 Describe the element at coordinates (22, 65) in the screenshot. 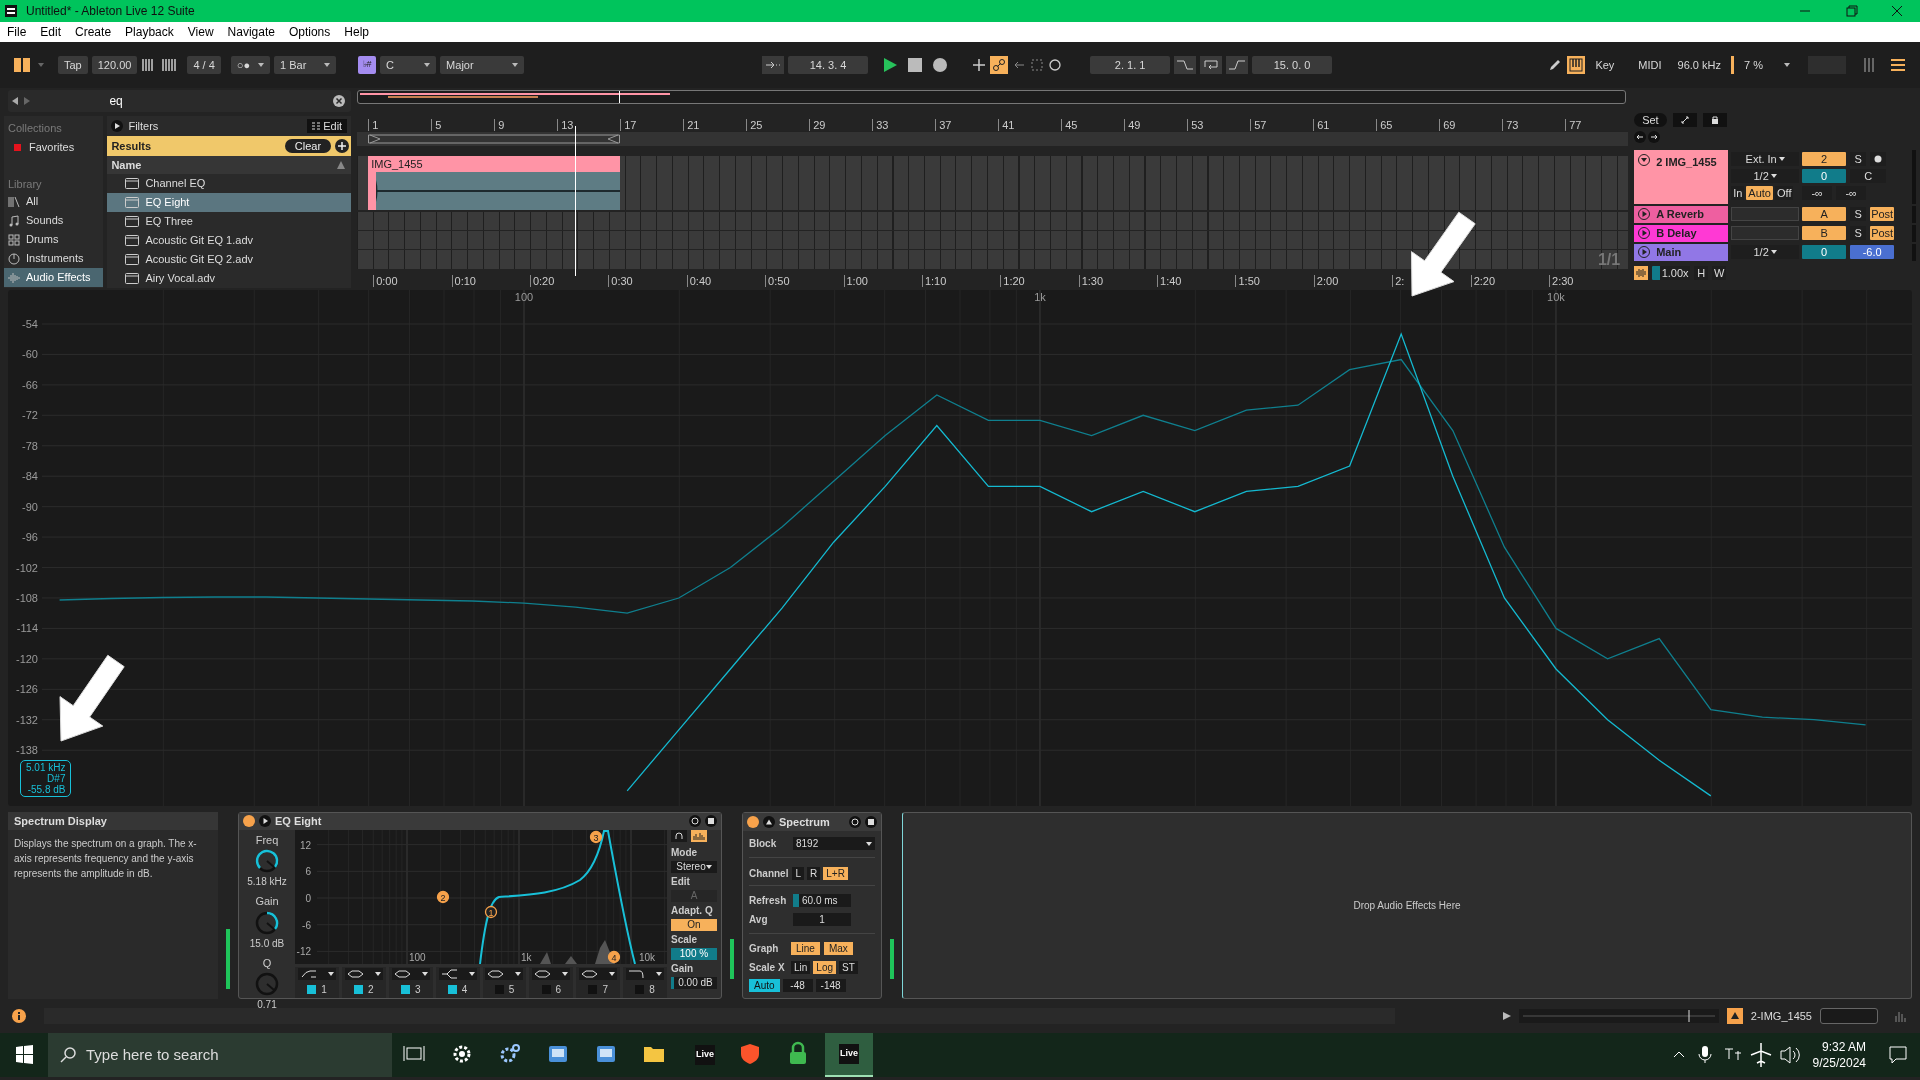

I see `view-toggle-icon` at that location.